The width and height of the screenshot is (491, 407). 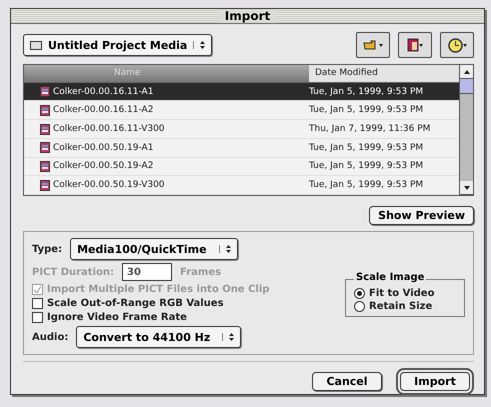 What do you see at coordinates (117, 317) in the screenshot?
I see `checkbox-label: Ignore Video Frame Rate` at bounding box center [117, 317].